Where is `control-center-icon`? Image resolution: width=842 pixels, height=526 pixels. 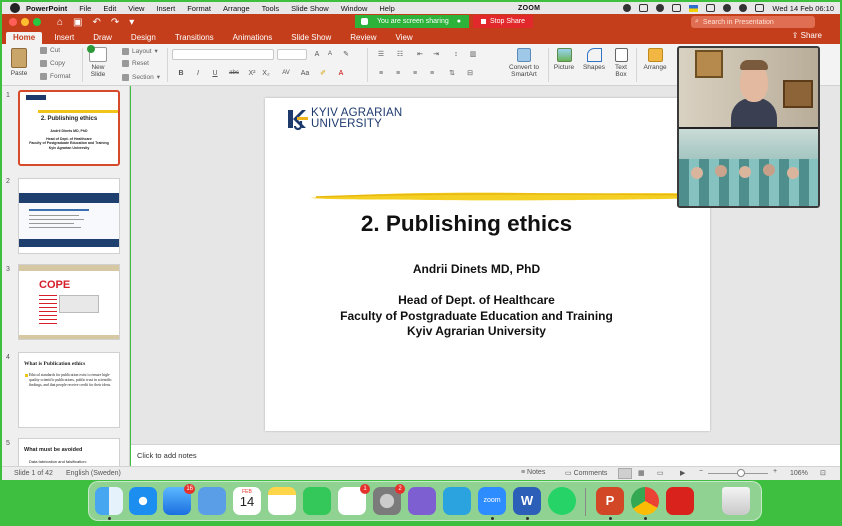
control-center-icon is located at coordinates (760, 8).